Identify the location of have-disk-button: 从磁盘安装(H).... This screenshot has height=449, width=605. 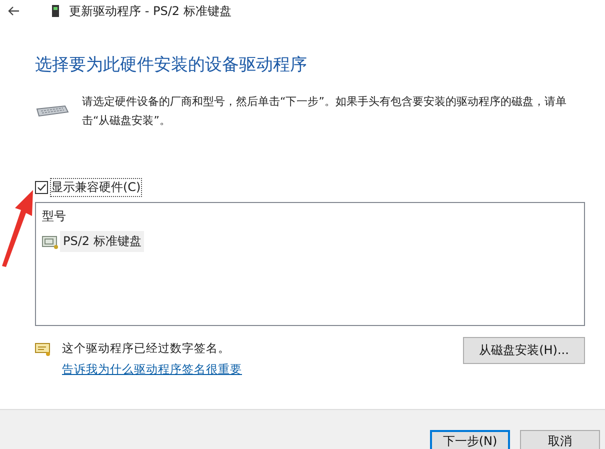
(524, 350).